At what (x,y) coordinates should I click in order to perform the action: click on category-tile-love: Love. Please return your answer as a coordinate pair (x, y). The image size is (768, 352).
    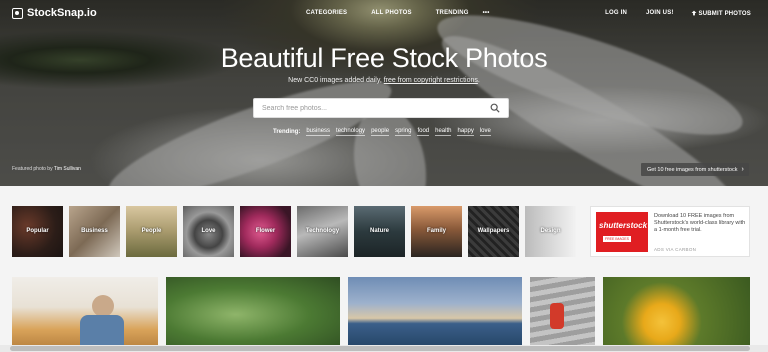
    Looking at the image, I should click on (208, 231).